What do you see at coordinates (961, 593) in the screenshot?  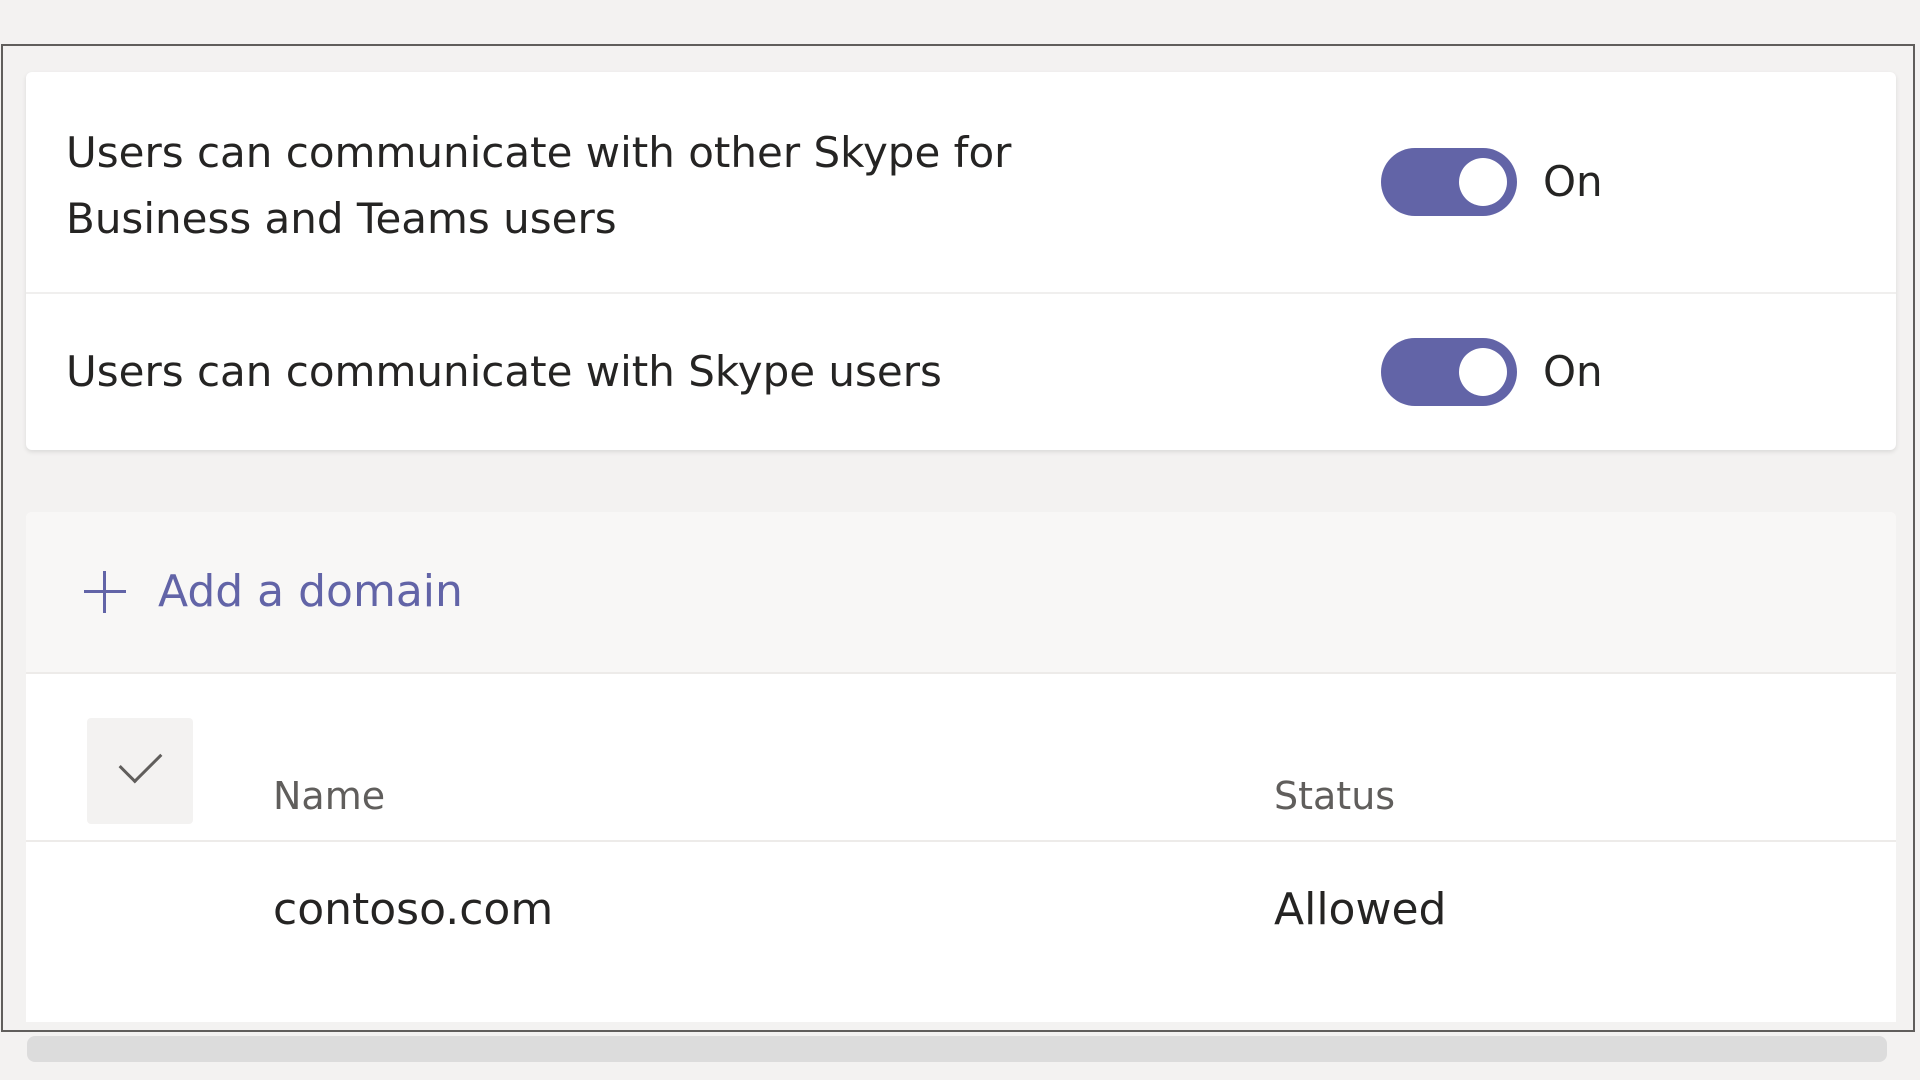 I see `domains-toolbar: Add a domain` at bounding box center [961, 593].